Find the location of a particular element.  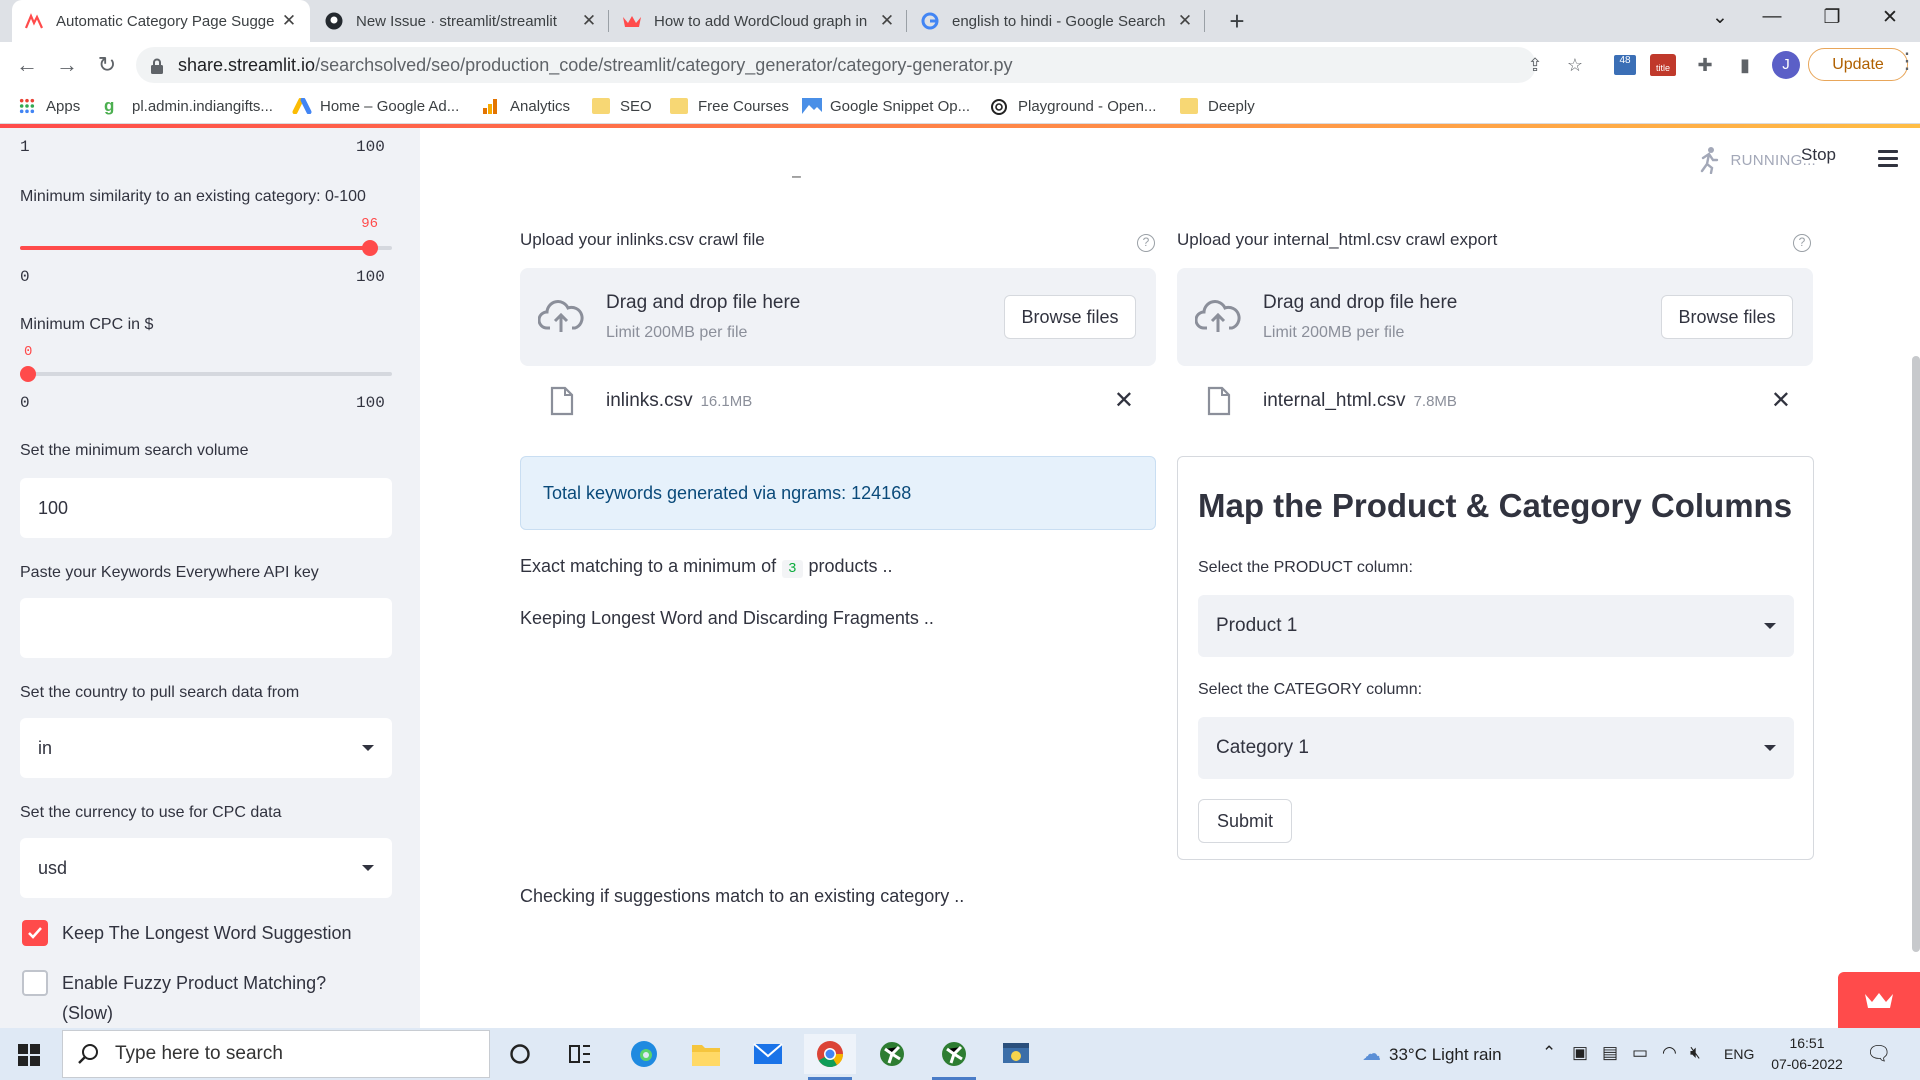

google-ads-icon is located at coordinates (302, 106).